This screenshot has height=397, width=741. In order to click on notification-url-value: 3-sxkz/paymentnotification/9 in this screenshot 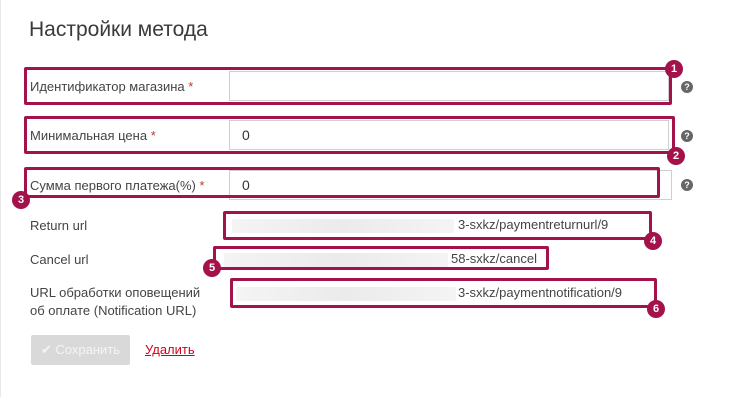, I will do `click(540, 292)`.